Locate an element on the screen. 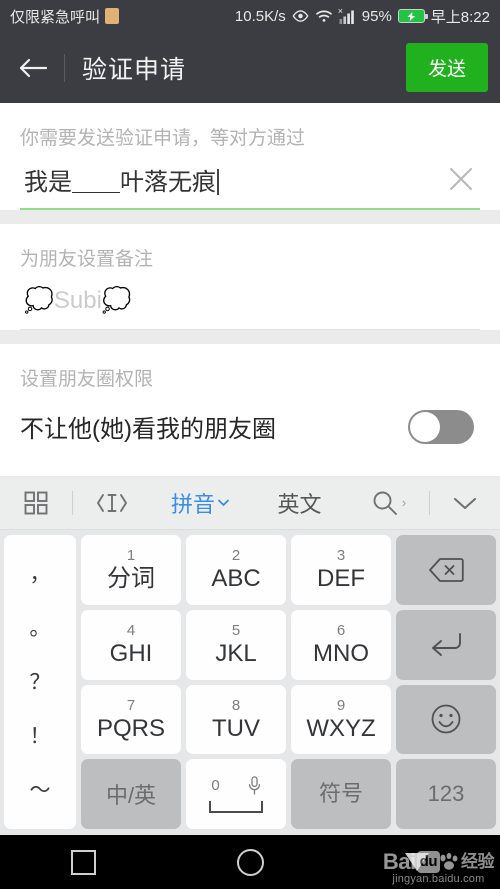 The height and width of the screenshot is (889, 500). key-7: 7 PQRS is located at coordinates (131, 719).